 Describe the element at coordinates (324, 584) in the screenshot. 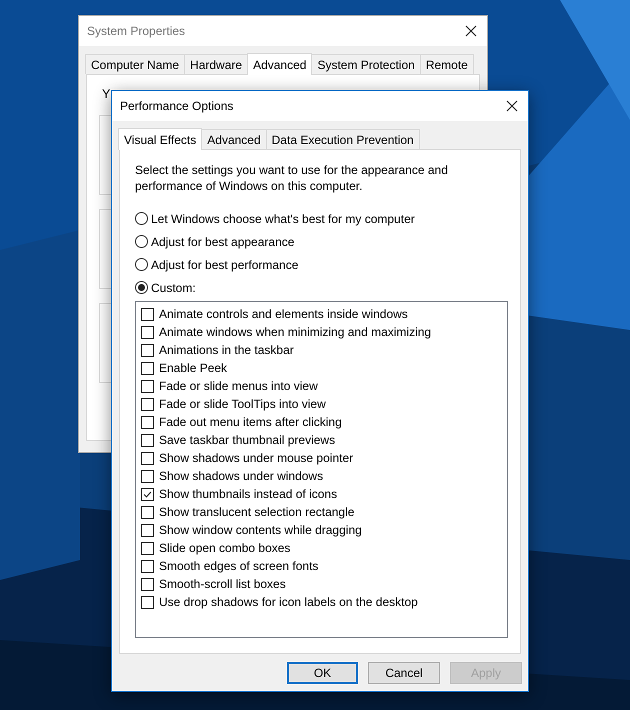

I see `checkbox-option: Smooth-scroll list boxes` at that location.